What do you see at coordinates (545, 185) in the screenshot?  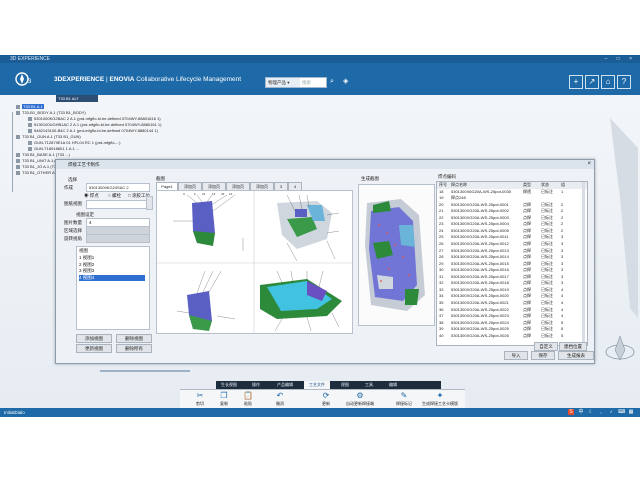 I see `table-header-cell: 状态` at bounding box center [545, 185].